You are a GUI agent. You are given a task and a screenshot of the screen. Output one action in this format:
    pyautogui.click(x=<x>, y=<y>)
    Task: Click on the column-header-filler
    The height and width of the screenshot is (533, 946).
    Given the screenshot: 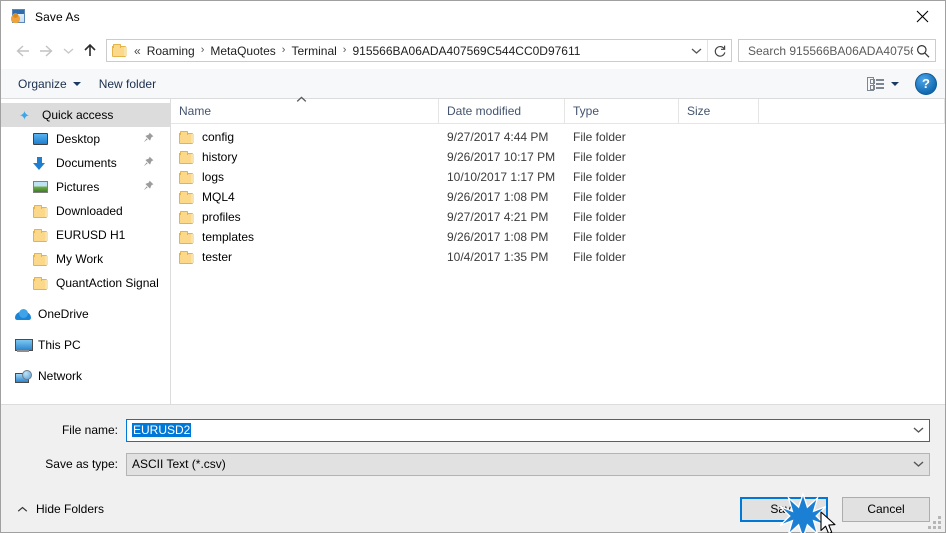 What is the action you would take?
    pyautogui.click(x=852, y=111)
    